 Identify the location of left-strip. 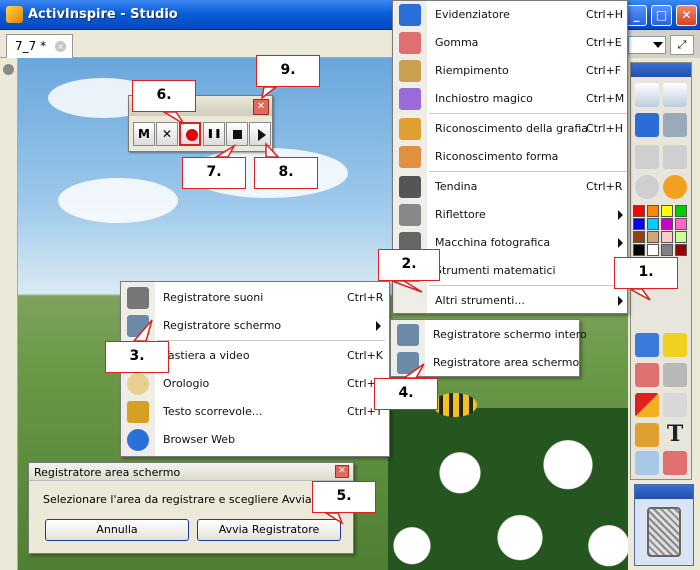
(9, 314).